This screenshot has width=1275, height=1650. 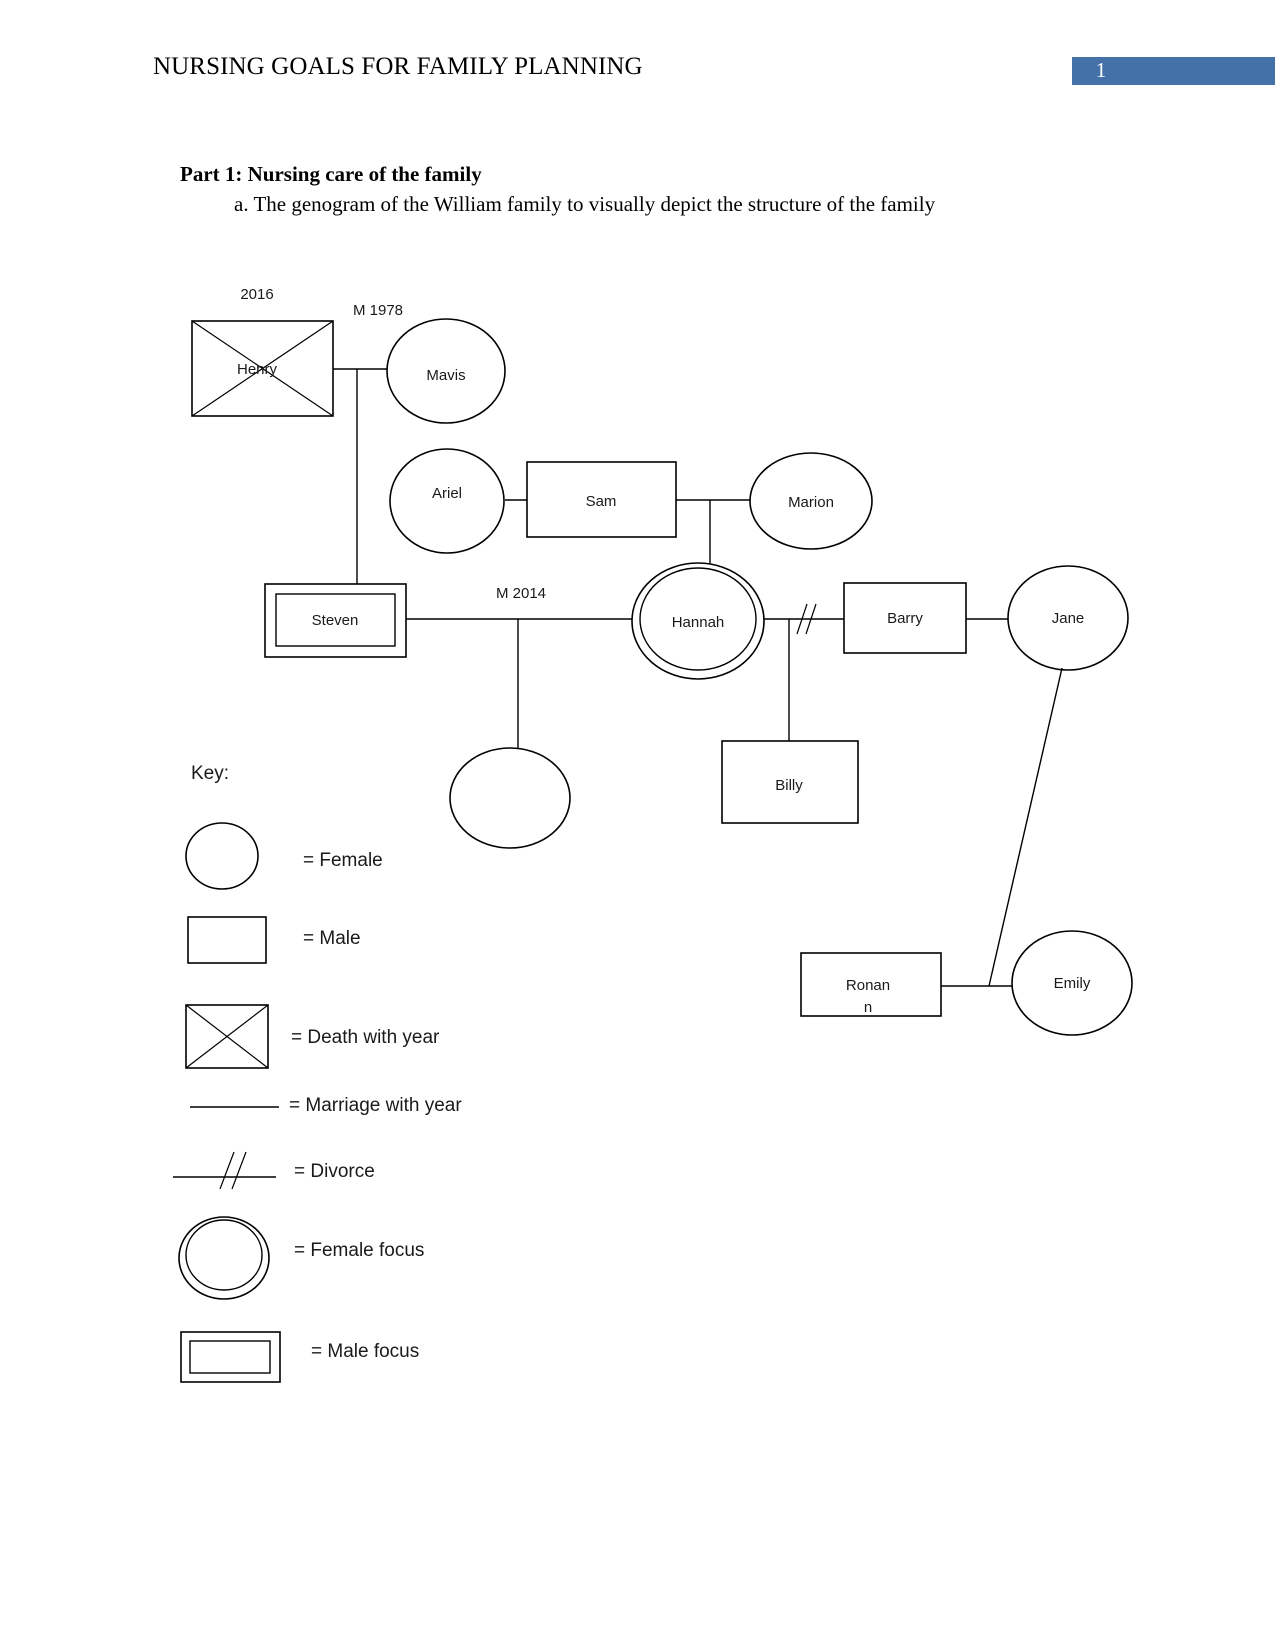 What do you see at coordinates (227, 940) in the screenshot?
I see `key-symbol-male-square` at bounding box center [227, 940].